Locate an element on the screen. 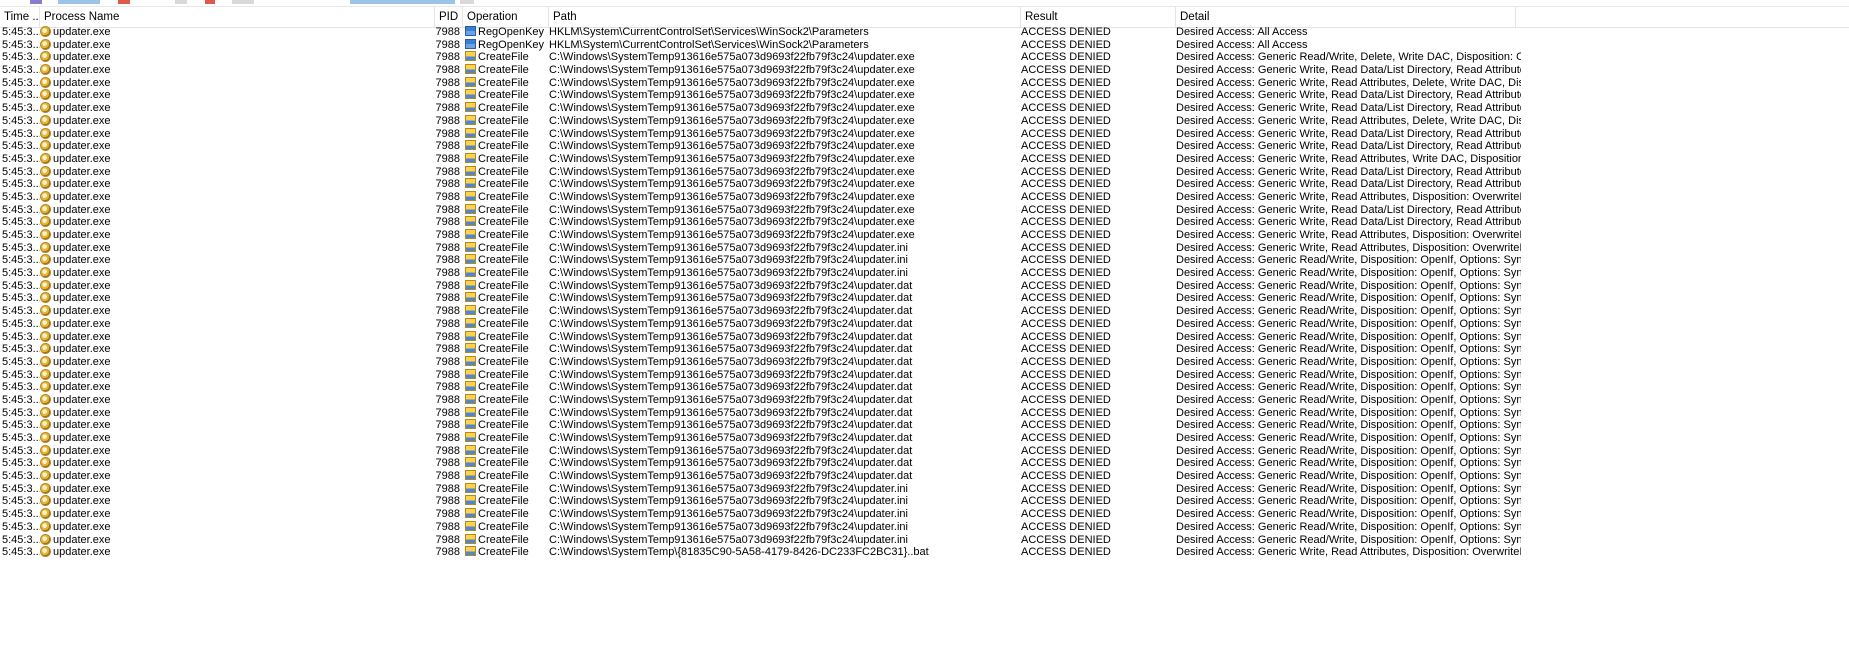 The height and width of the screenshot is (670, 1849). column-header-process-name: Process Name is located at coordinates (237, 17).